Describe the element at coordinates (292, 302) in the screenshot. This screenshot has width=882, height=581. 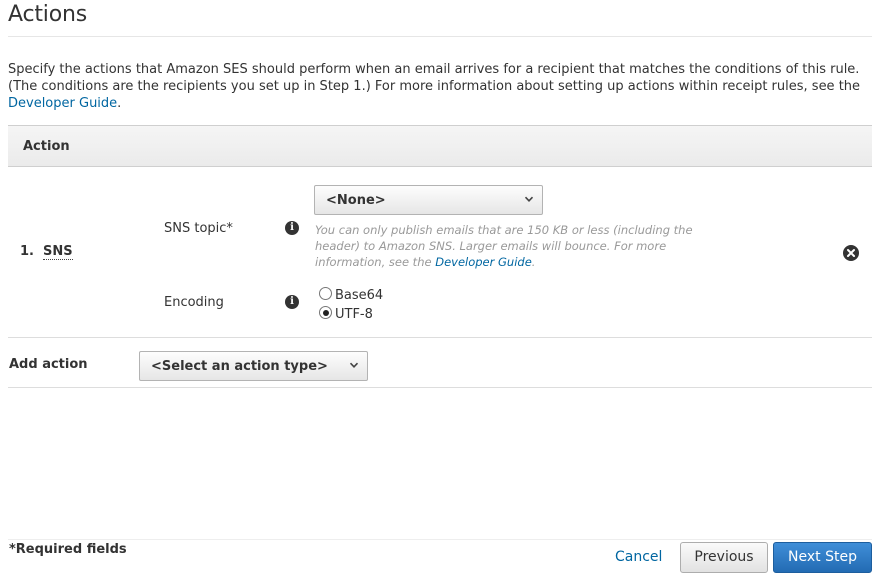
I see `encoding-info-icon: i` at that location.